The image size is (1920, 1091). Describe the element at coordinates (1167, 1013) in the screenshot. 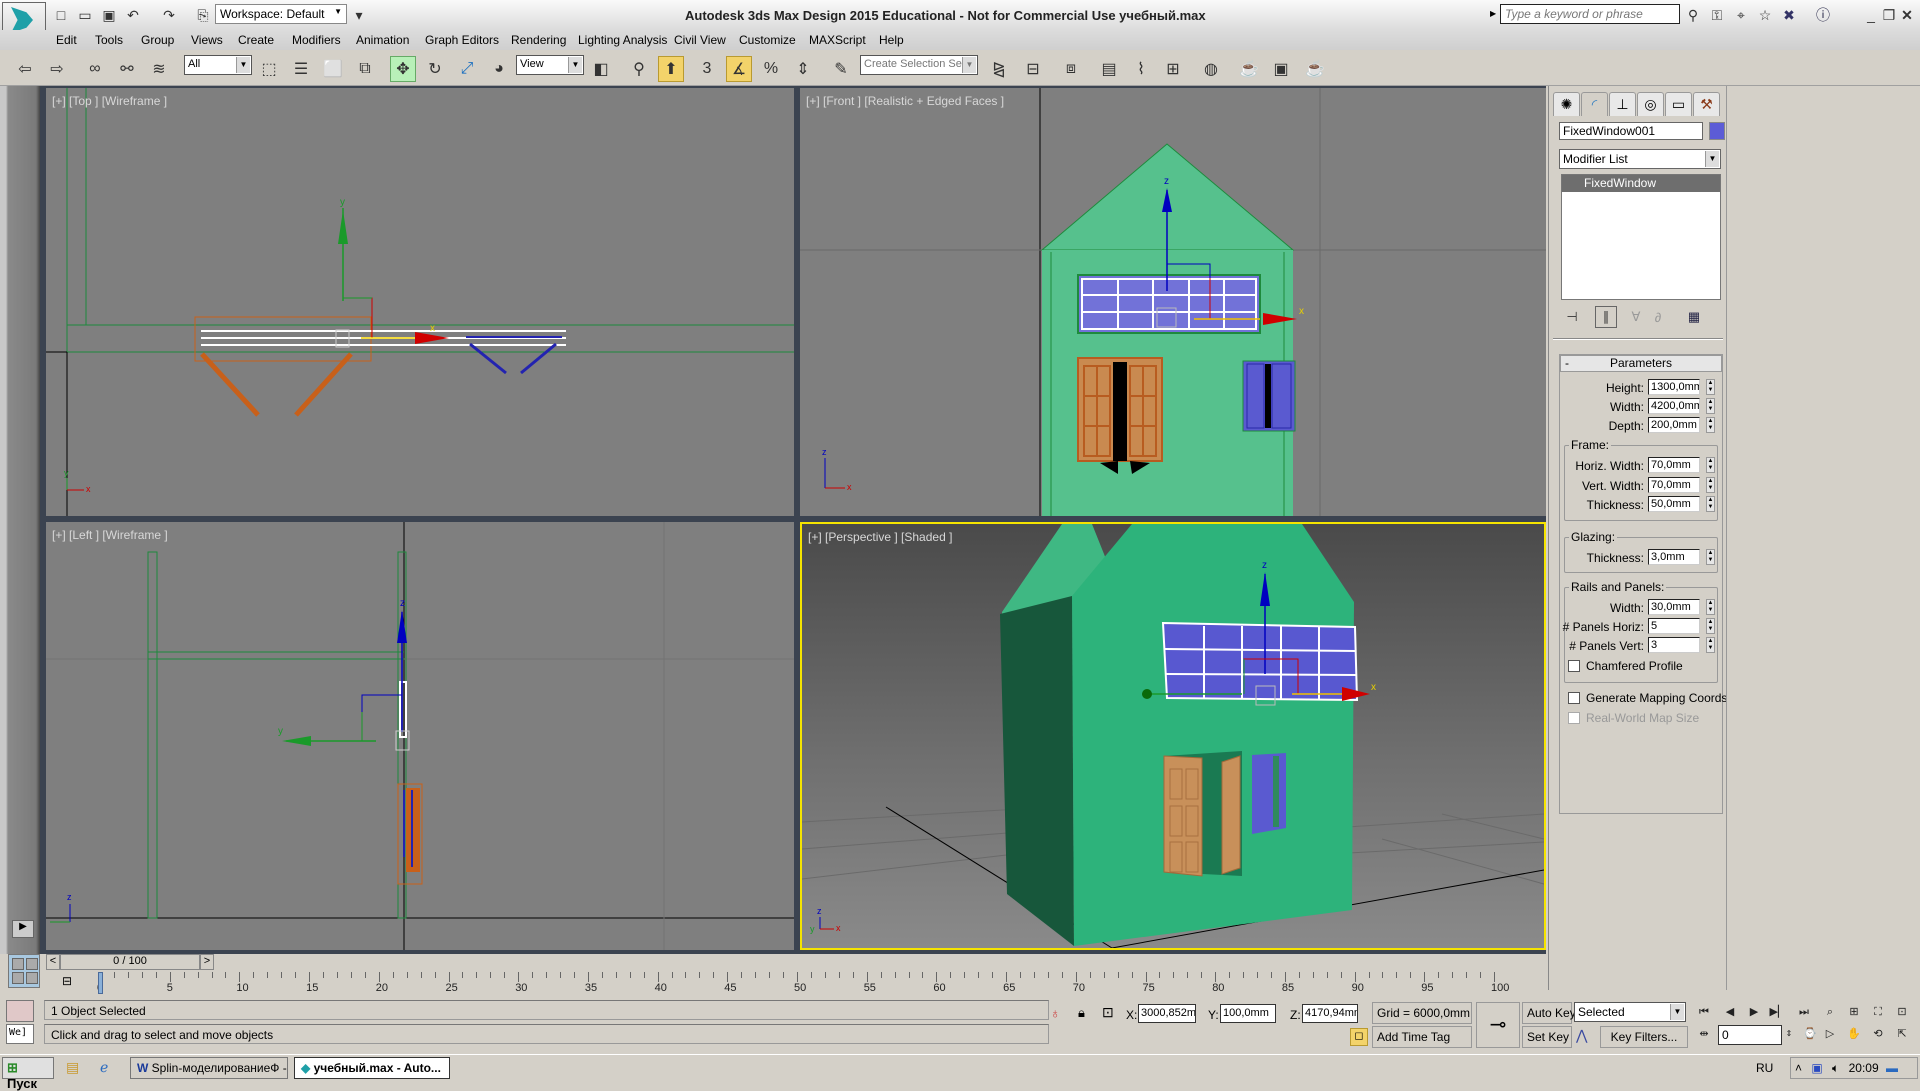

I see `x-coord-input: 3000,852mm` at that location.